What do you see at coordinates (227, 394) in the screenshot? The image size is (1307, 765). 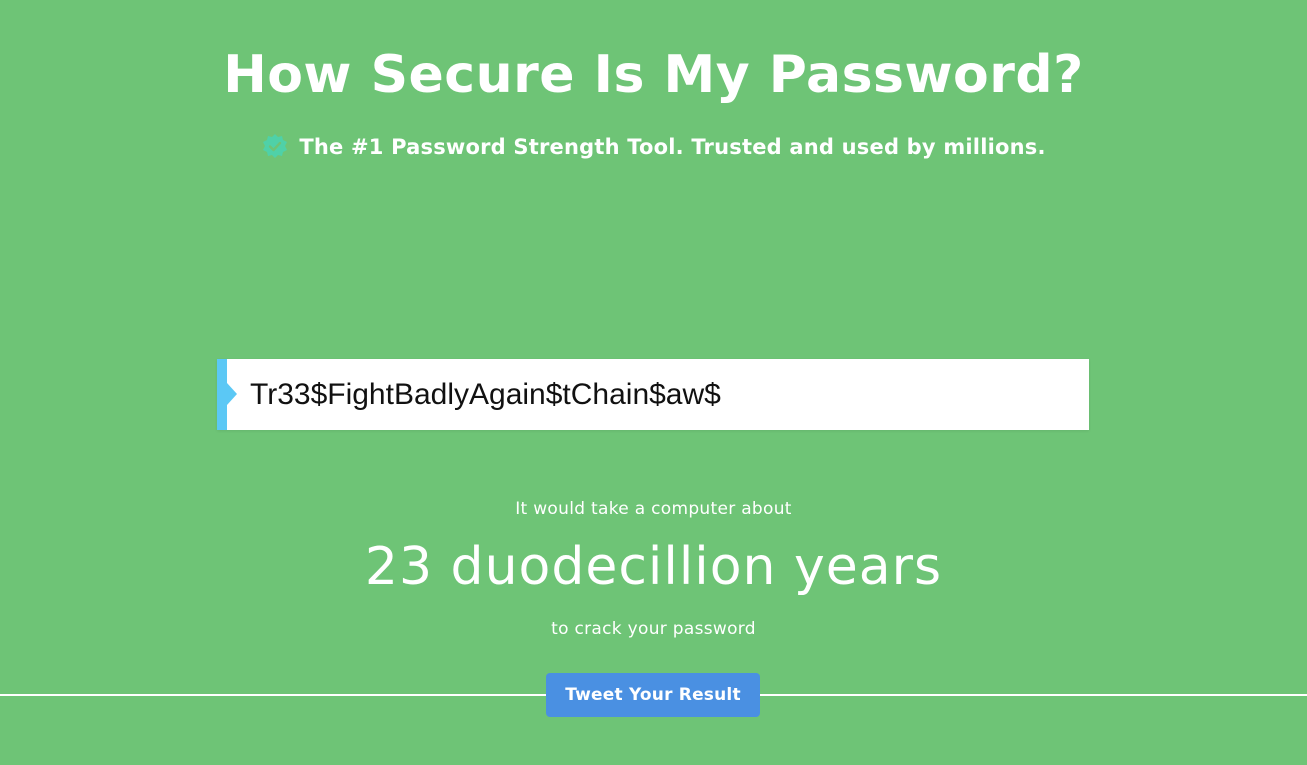 I see `password-field-accent` at bounding box center [227, 394].